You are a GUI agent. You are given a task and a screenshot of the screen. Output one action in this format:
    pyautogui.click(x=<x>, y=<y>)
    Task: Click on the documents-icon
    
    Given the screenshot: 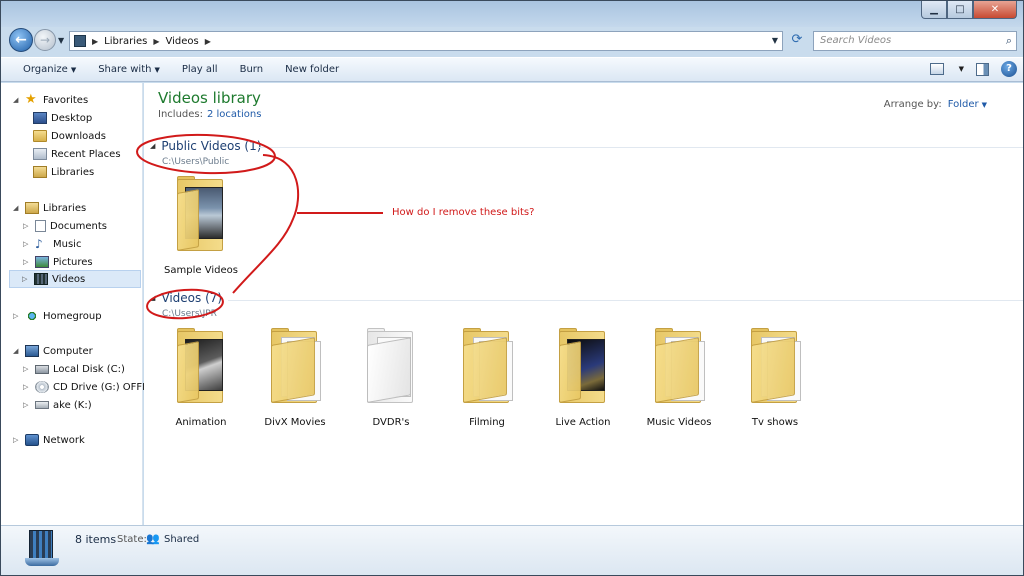 What is the action you would take?
    pyautogui.click(x=40, y=226)
    